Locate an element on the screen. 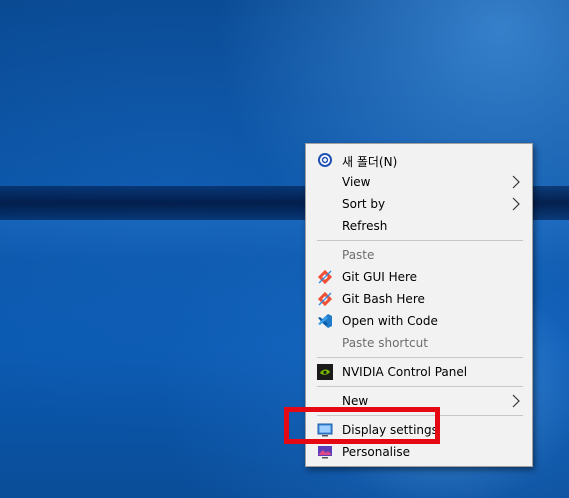  menu-item-label: View is located at coordinates (356, 182).